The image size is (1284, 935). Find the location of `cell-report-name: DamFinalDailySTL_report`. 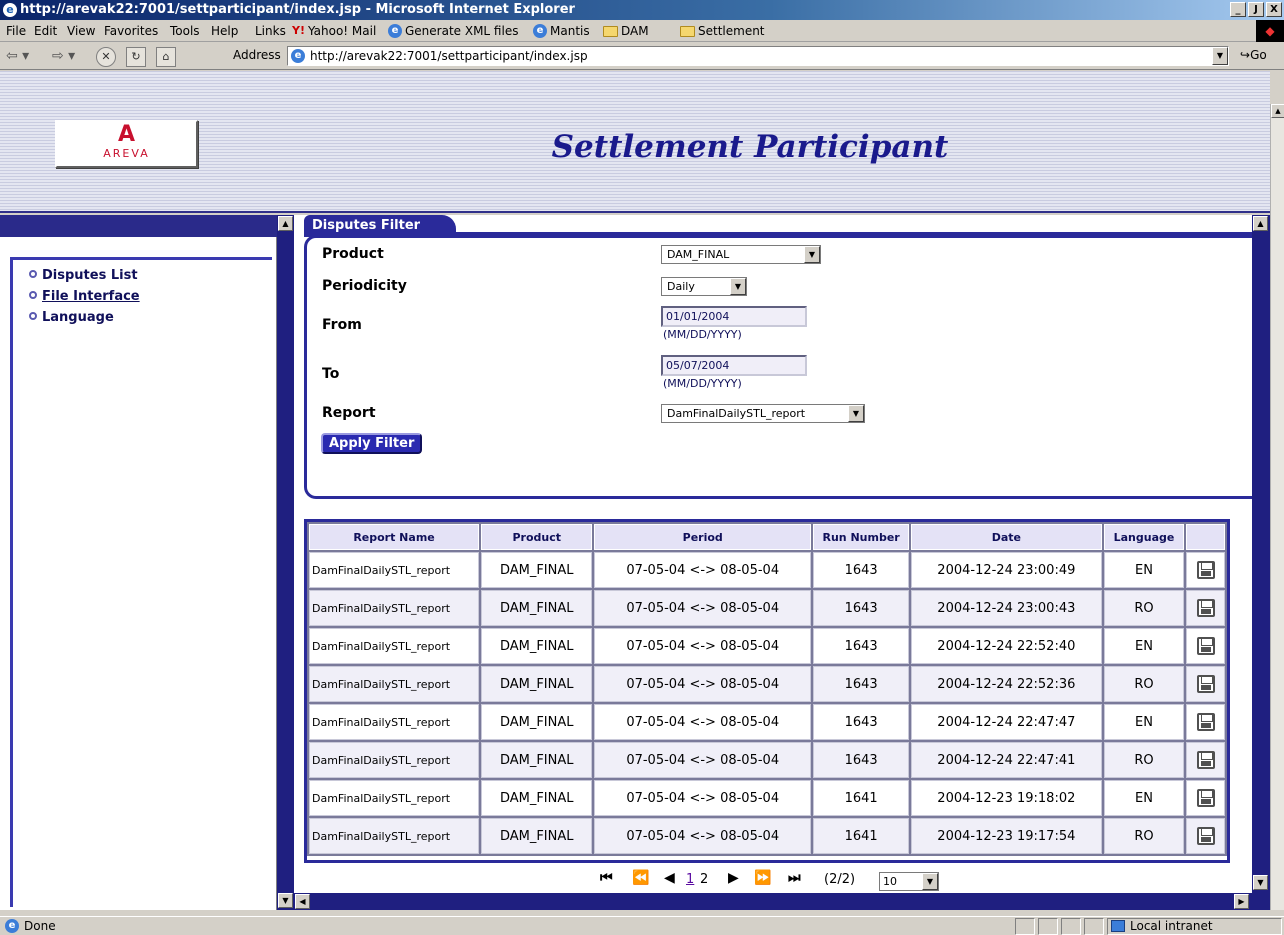

cell-report-name: DamFinalDailySTL_report is located at coordinates (394, 570).